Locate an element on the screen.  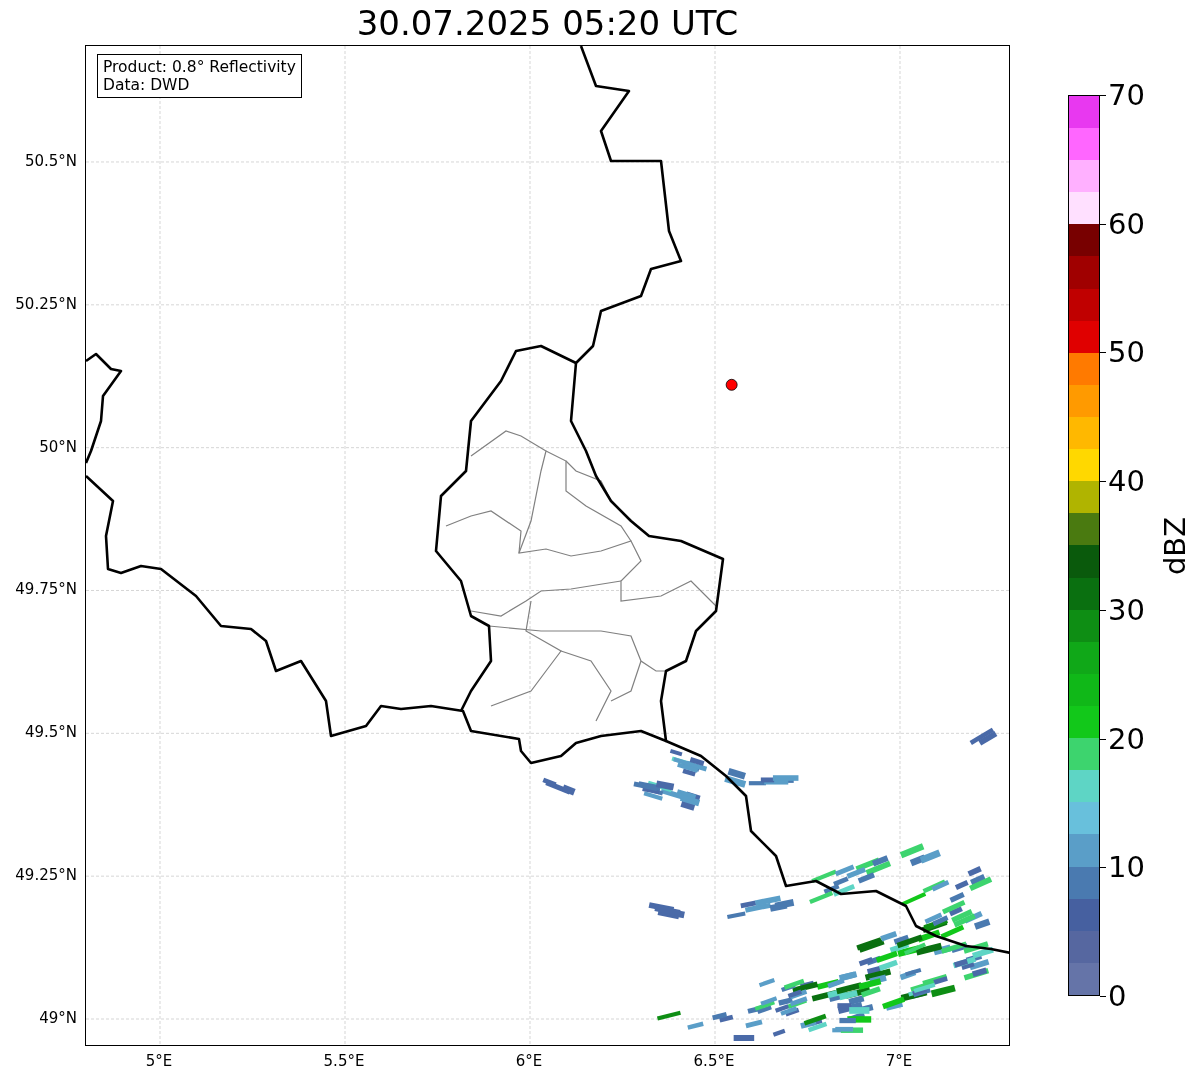
latitude-label: 49.5°N is located at coordinates (50, 732).